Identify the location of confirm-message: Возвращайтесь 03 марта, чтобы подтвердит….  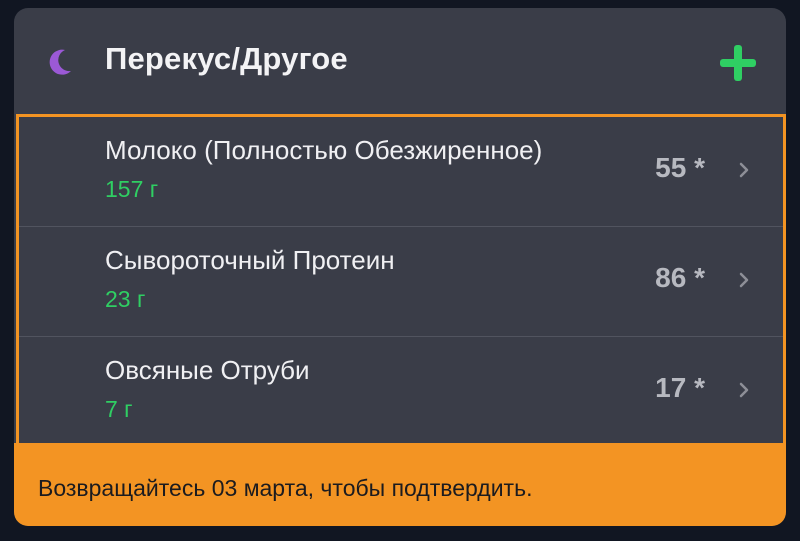
(285, 488).